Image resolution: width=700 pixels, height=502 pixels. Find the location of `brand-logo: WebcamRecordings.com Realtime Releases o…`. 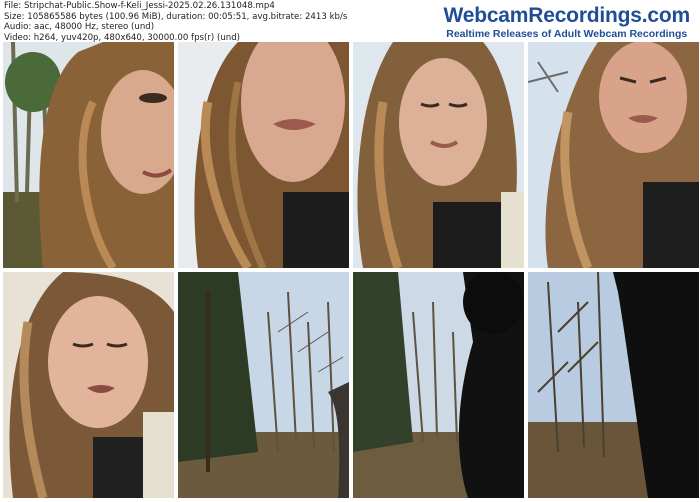

brand-logo: WebcamRecordings.com Realtime Releases o… is located at coordinates (566, 23).